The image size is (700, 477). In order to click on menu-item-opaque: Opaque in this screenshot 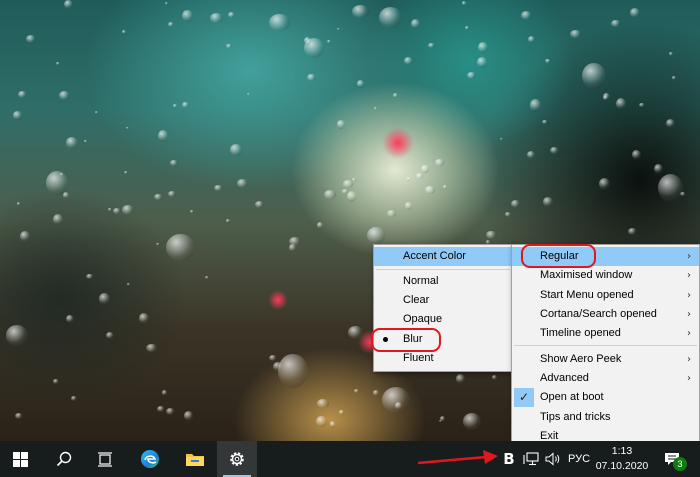, I will do `click(443, 319)`.